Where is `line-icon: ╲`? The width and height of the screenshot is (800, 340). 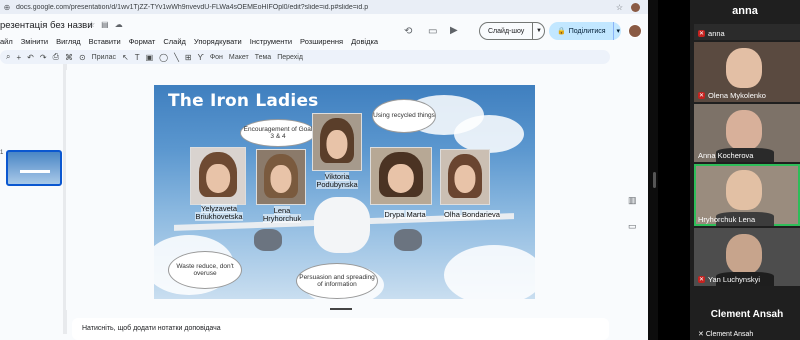
line-icon: ╲ is located at coordinates (176, 57).